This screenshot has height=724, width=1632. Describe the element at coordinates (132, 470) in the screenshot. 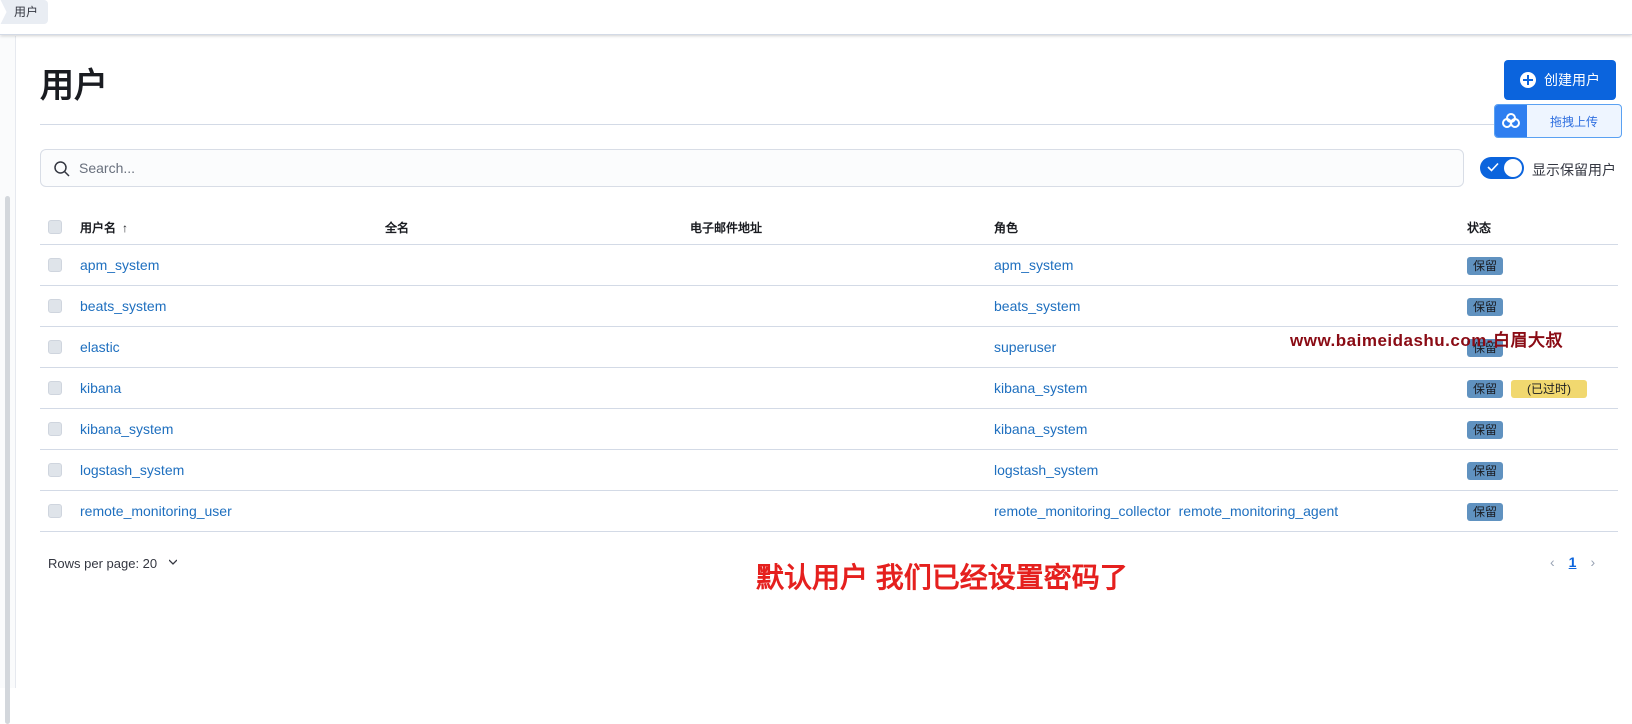

I see `username-link: logstash_system` at that location.